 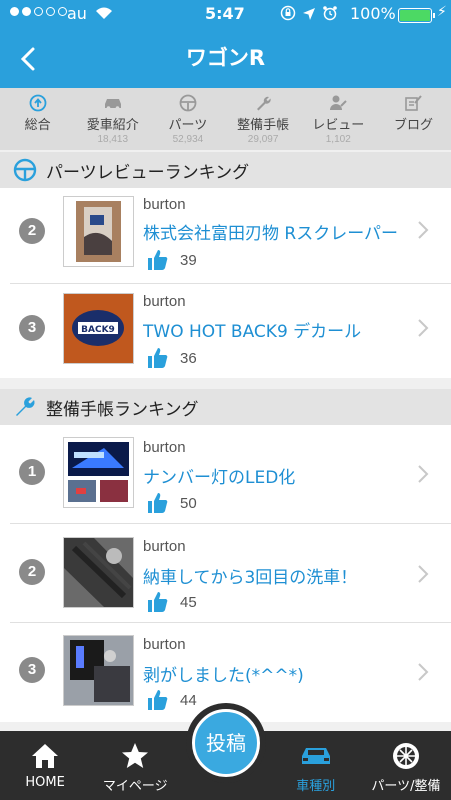 I want to click on battery-percent: 100%, so click(x=373, y=13).